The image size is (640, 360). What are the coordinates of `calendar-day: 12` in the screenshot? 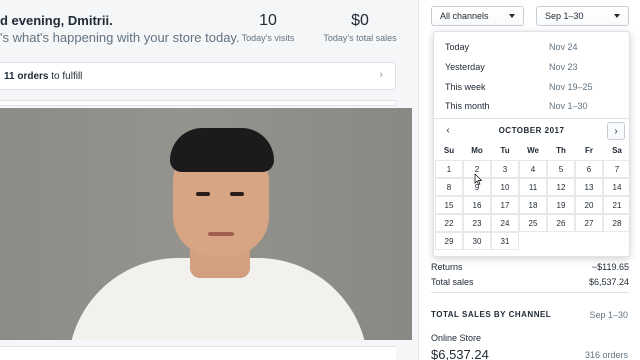 It's located at (561, 187).